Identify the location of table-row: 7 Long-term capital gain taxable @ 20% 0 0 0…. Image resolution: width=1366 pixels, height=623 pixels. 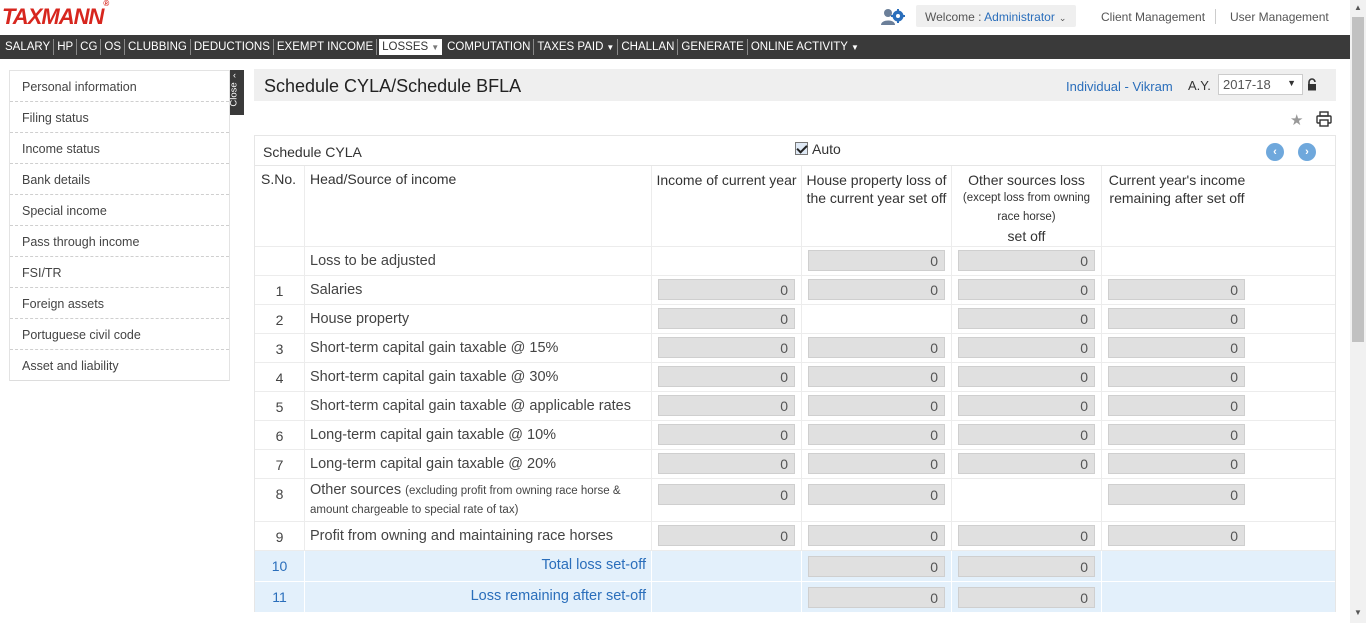
(795, 464).